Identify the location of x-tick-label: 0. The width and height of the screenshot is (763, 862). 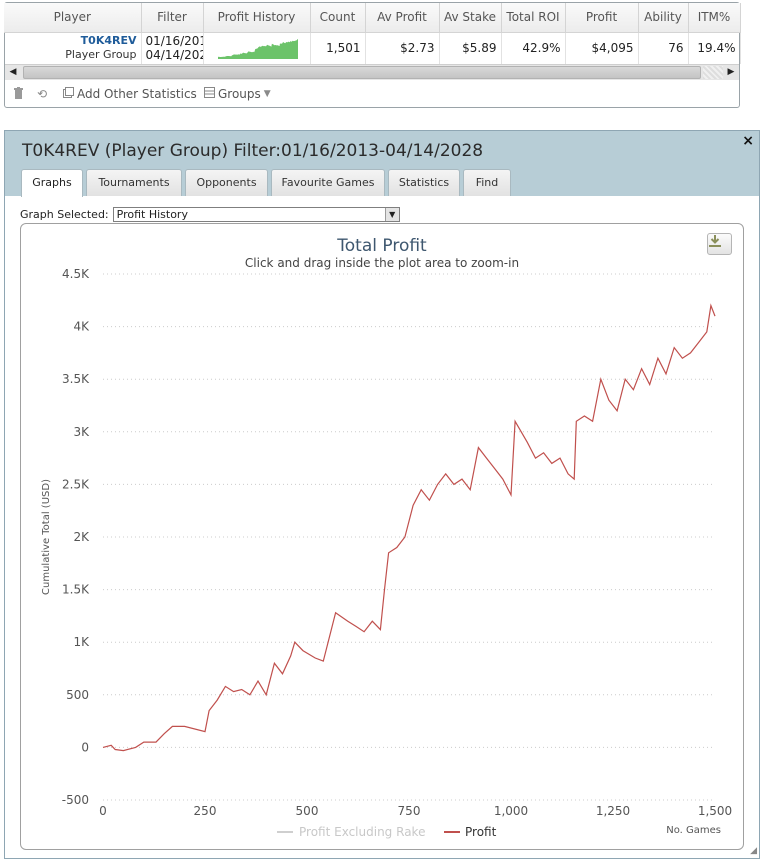
(103, 811).